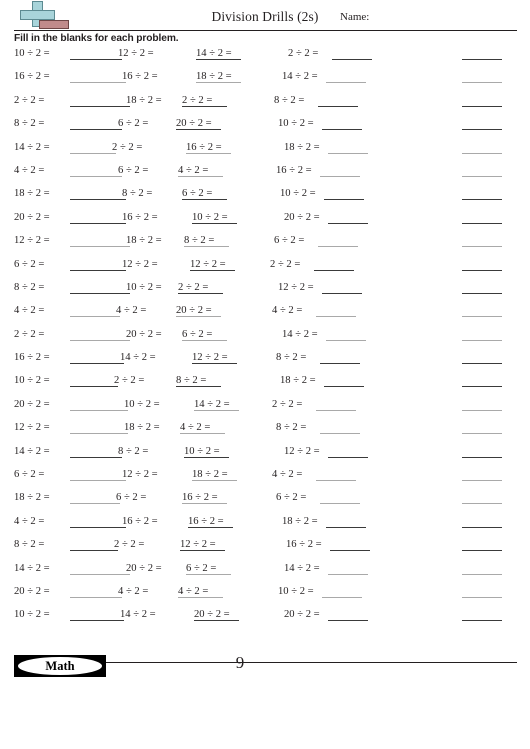 Image resolution: width=530 pixels, height=749 pixels. What do you see at coordinates (265, 292) in the screenshot?
I see `problem-row: 8 ÷ 2 = 10 ÷ 2 = 2 ÷ 2 = 12 ÷ 2 =` at bounding box center [265, 292].